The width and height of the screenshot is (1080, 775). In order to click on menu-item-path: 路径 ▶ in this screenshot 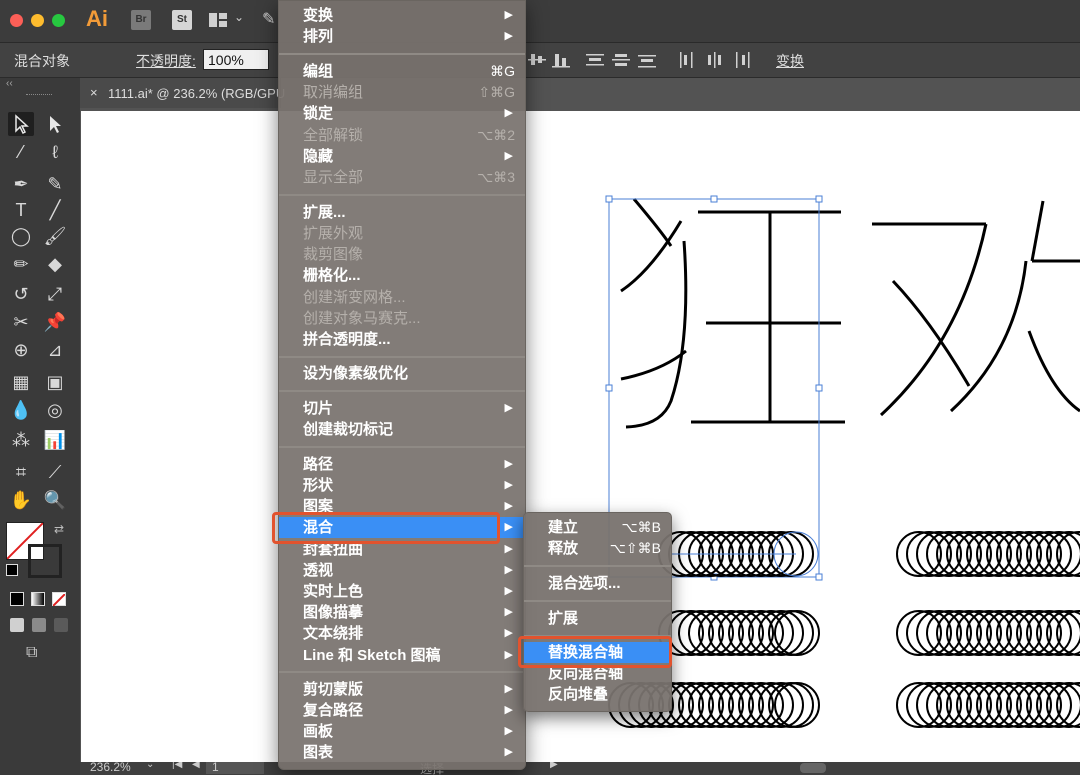, I will do `click(402, 464)`.